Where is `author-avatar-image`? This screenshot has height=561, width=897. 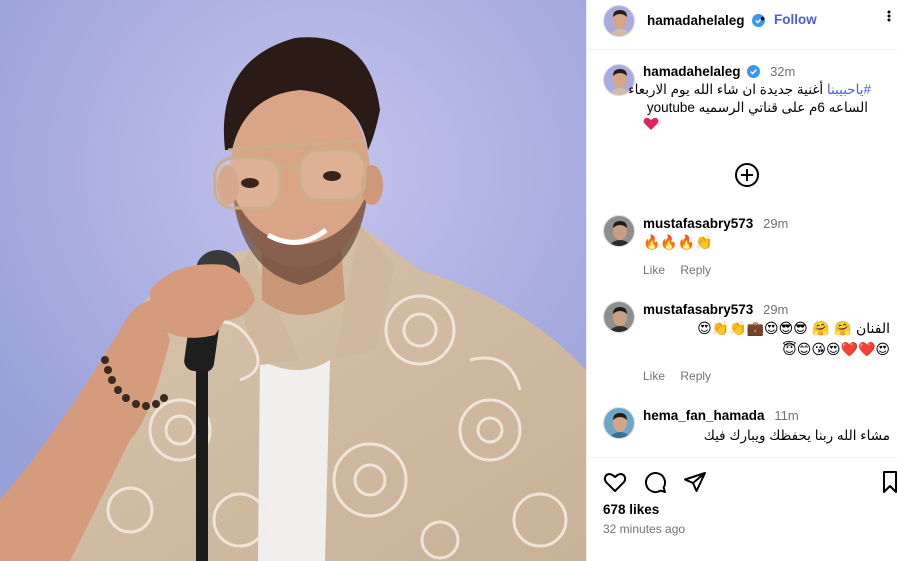 author-avatar-image is located at coordinates (619, 21).